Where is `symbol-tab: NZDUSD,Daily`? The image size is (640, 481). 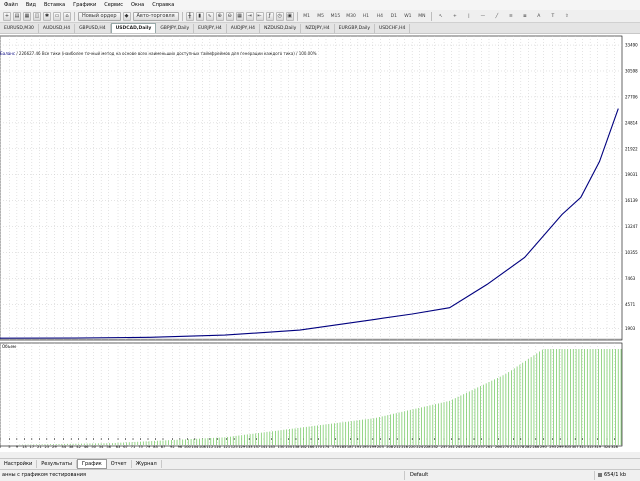
symbol-tab: NZDUSD,Daily is located at coordinates (280, 28).